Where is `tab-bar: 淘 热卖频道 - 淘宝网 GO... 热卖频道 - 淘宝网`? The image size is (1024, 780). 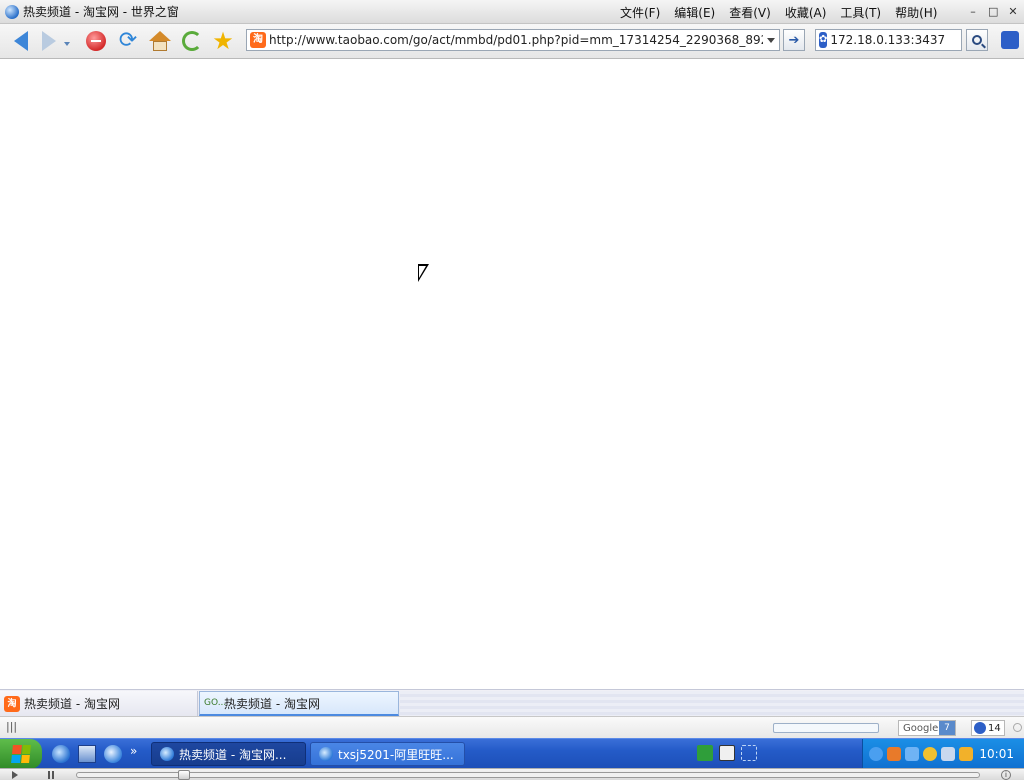 tab-bar: 淘 热卖频道 - 淘宝网 GO... 热卖频道 - 淘宝网 is located at coordinates (512, 702).